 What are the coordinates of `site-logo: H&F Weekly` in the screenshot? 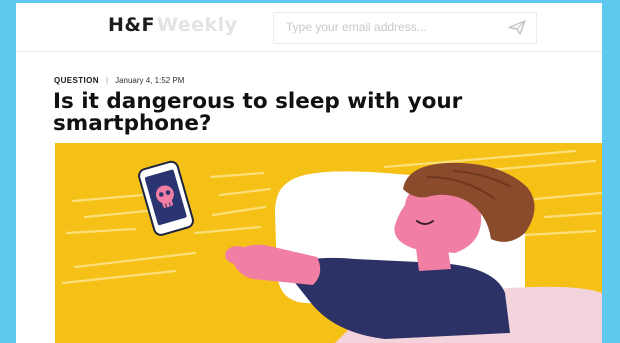 It's located at (173, 25).